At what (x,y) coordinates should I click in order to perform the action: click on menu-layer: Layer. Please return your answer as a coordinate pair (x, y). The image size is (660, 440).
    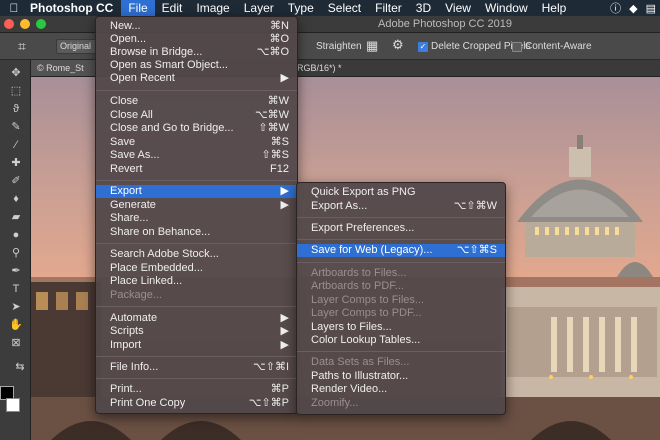
    Looking at the image, I should click on (259, 8).